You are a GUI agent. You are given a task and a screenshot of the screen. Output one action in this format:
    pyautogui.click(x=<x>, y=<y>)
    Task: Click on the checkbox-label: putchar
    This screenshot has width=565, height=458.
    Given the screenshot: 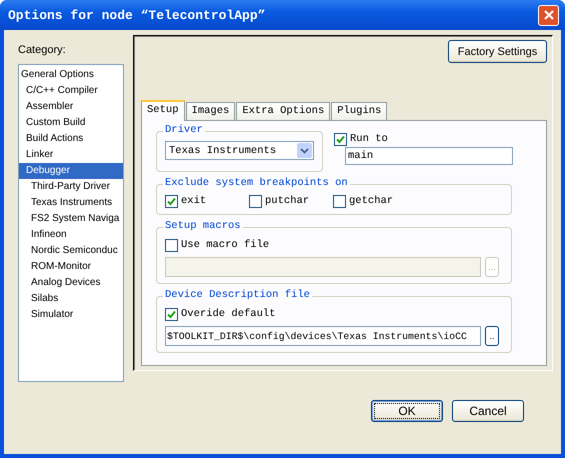 What is the action you would take?
    pyautogui.click(x=287, y=201)
    